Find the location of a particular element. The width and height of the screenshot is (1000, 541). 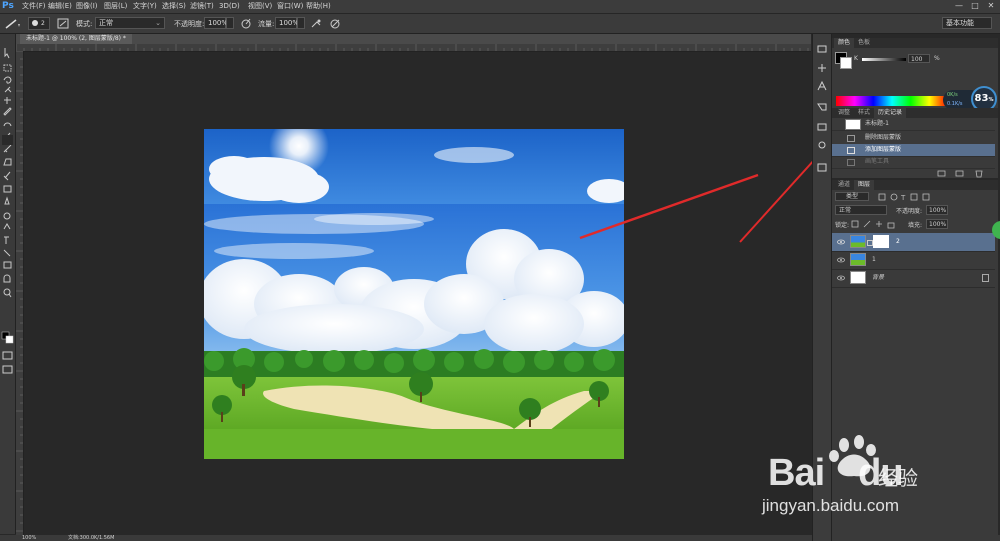

menu-filter: 滤镜(T) is located at coordinates (202, 6).